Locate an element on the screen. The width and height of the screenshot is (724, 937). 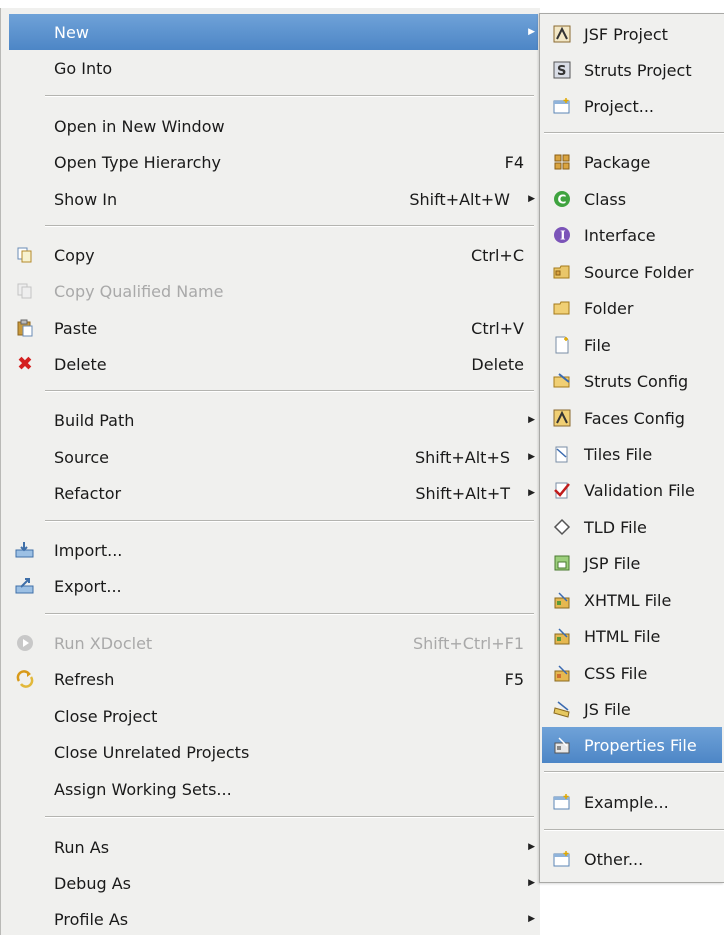
submenu-item-class: C Class is located at coordinates (632, 199).